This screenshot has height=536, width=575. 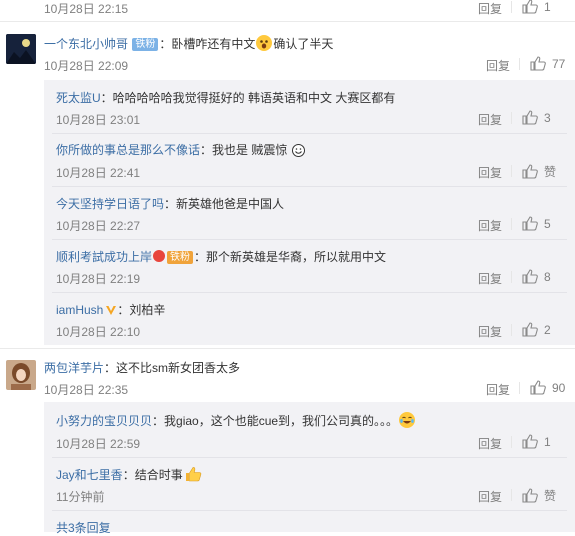 What do you see at coordinates (159, 256) in the screenshot?
I see `medal-icon` at bounding box center [159, 256].